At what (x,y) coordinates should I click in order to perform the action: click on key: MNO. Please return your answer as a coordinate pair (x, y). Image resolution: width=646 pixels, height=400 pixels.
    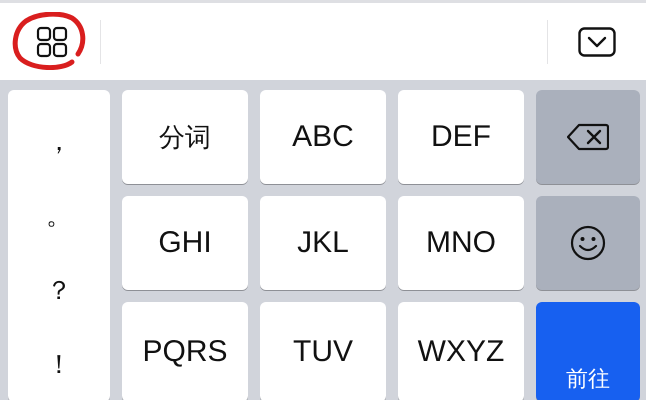
    Looking at the image, I should click on (461, 243).